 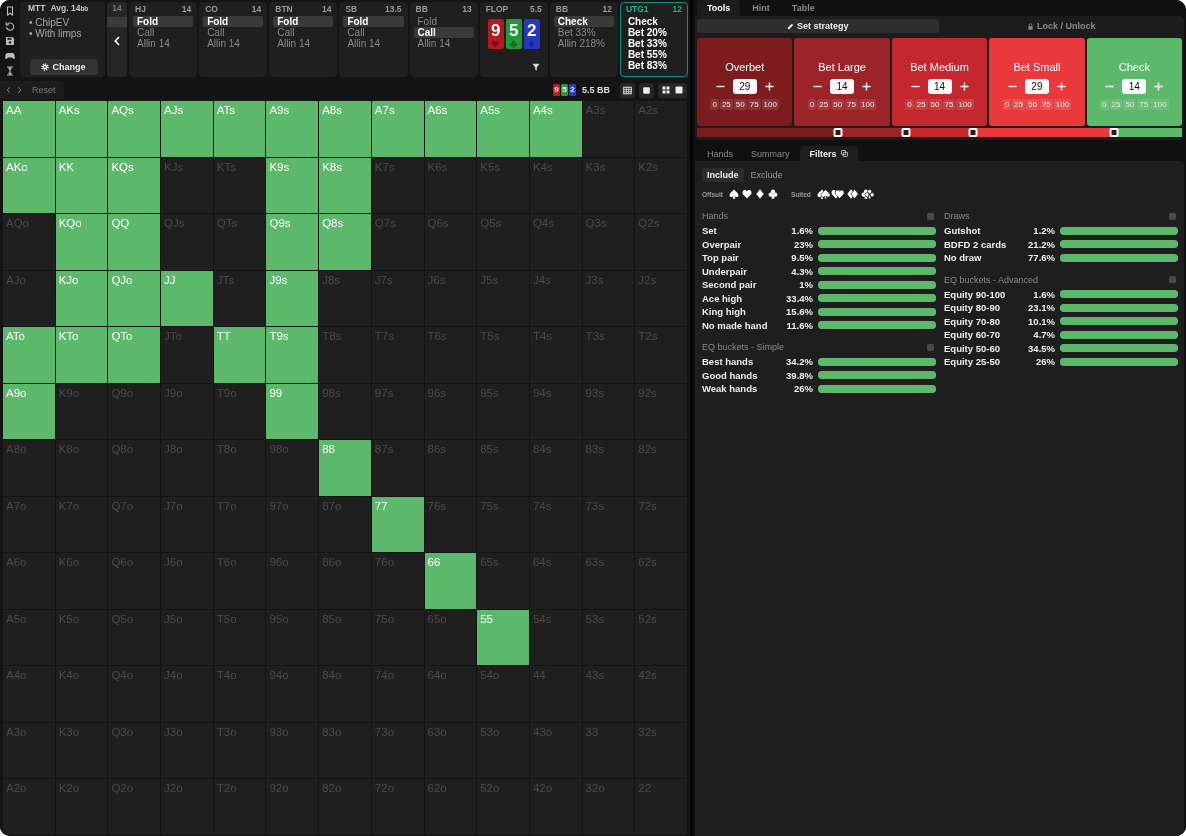 What do you see at coordinates (733, 194) in the screenshot?
I see `spade-icon` at bounding box center [733, 194].